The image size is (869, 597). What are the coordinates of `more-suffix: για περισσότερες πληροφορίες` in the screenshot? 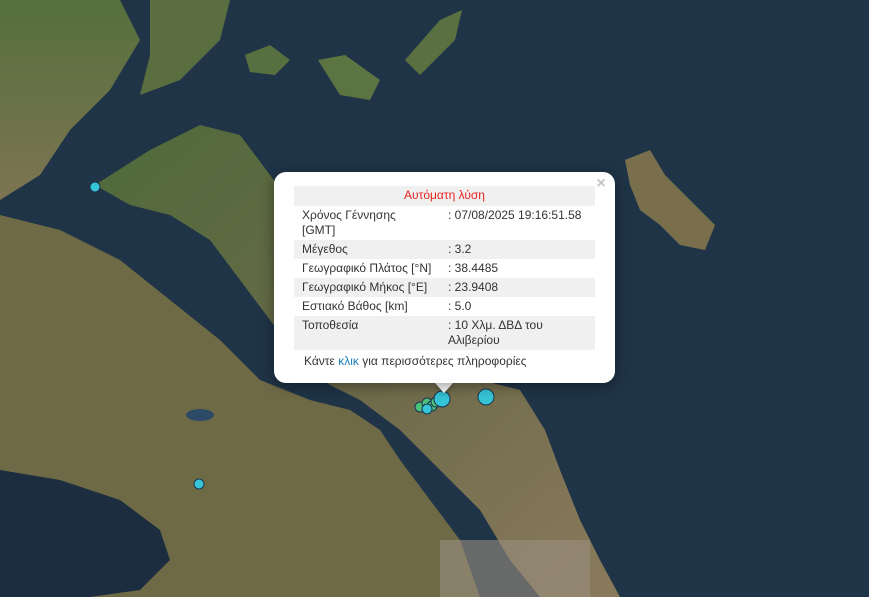 It's located at (442, 361).